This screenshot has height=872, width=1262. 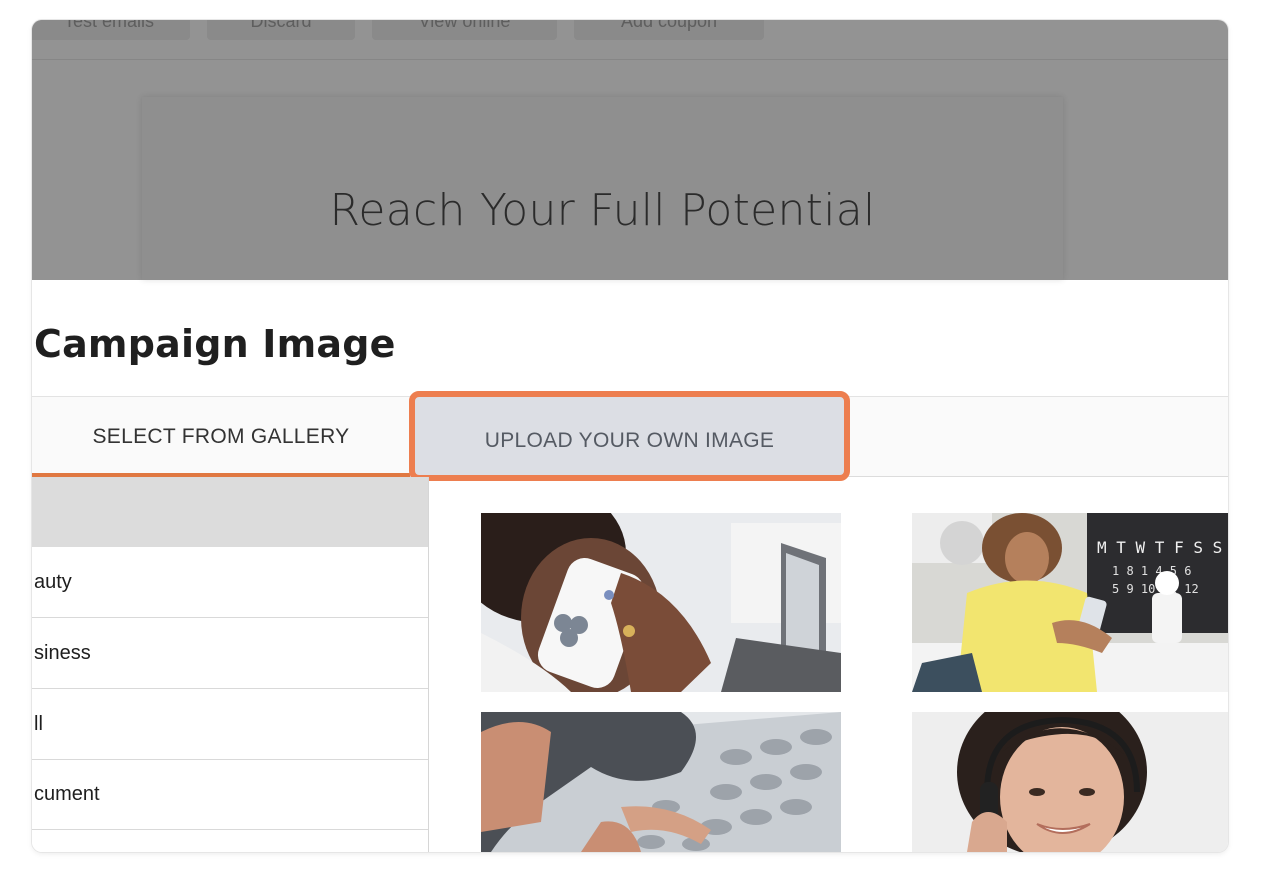 What do you see at coordinates (230, 582) in the screenshot?
I see `category-item-beauty: auty` at bounding box center [230, 582].